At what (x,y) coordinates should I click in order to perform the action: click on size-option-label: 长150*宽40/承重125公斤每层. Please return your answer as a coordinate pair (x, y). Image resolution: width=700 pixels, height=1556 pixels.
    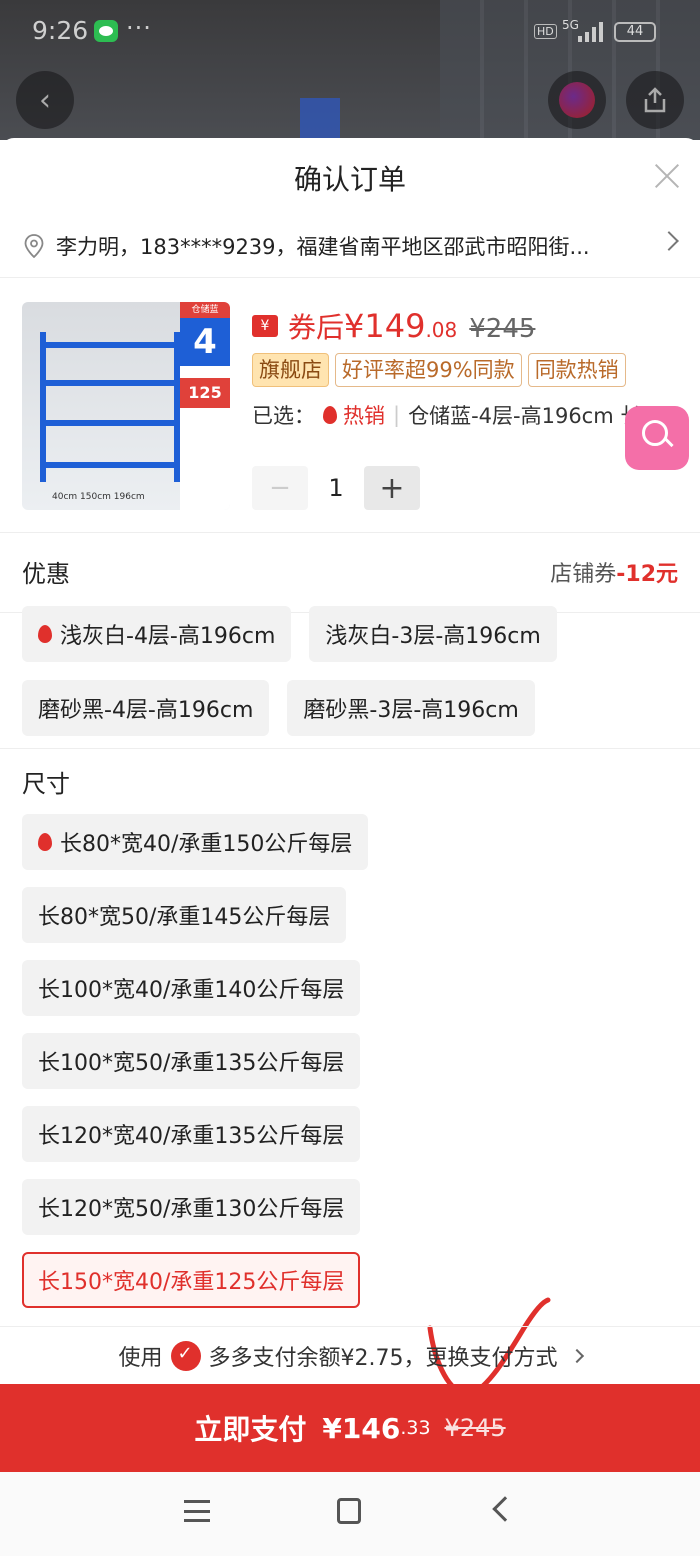
    Looking at the image, I should click on (191, 1282).